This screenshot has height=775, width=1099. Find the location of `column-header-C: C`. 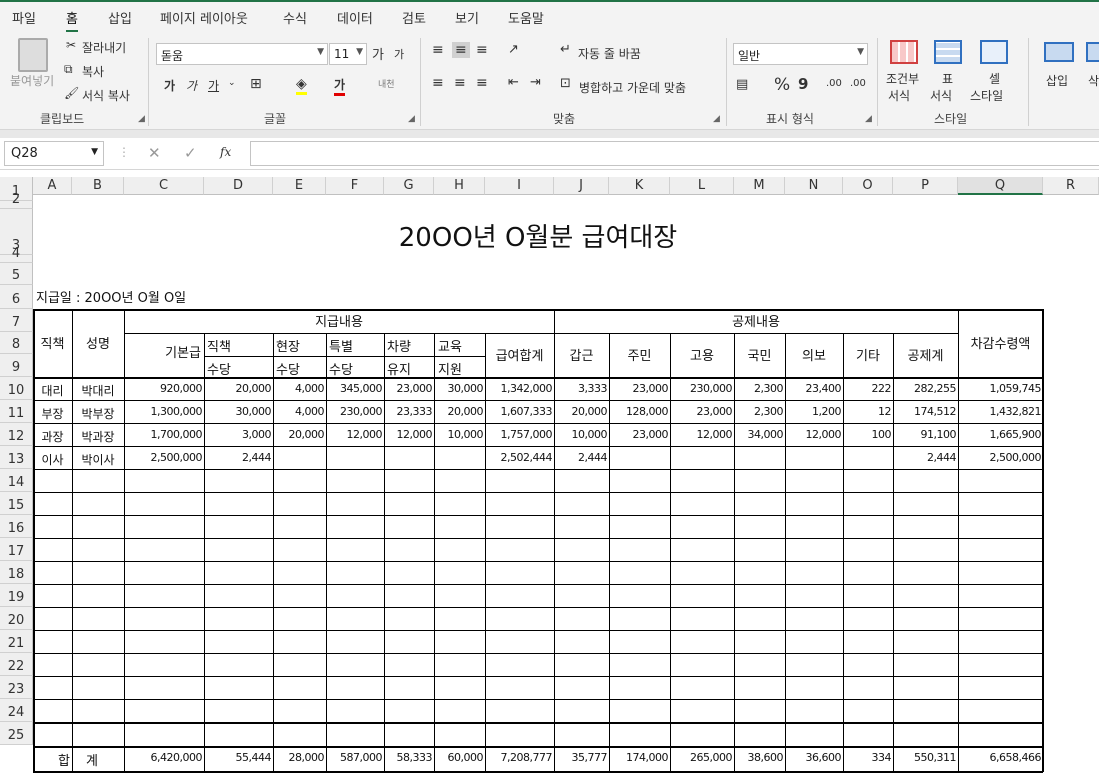

column-header-C: C is located at coordinates (164, 186).